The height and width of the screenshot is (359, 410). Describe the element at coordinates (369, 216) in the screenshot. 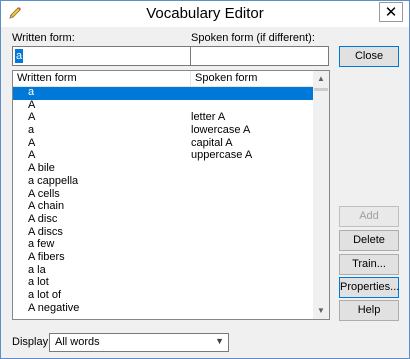

I see `add-button: Add` at that location.